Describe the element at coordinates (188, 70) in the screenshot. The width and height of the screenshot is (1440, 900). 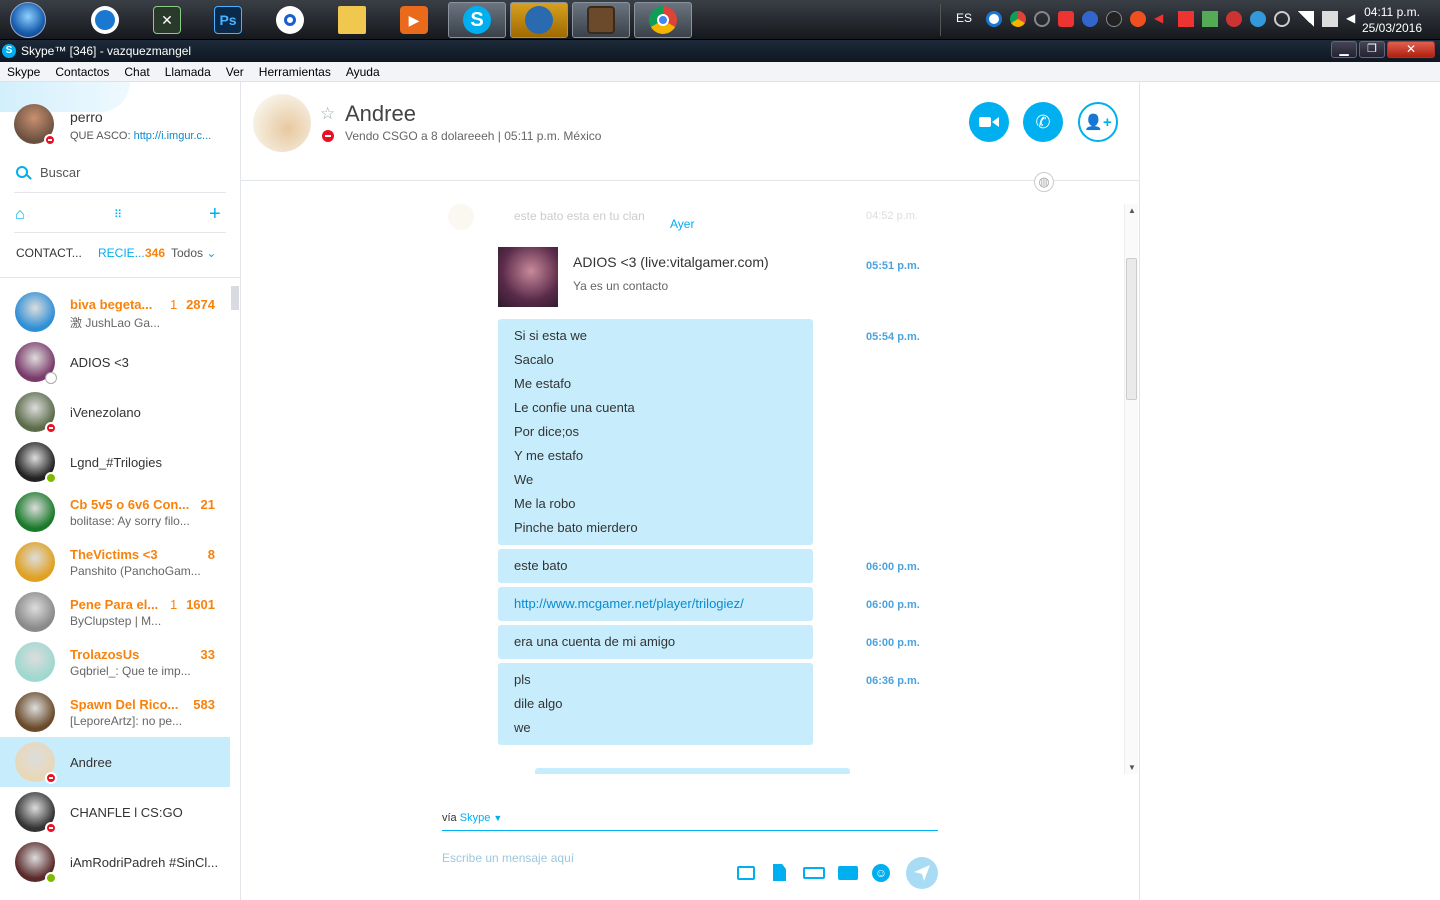
I see `menu-llamada: Llamada` at that location.